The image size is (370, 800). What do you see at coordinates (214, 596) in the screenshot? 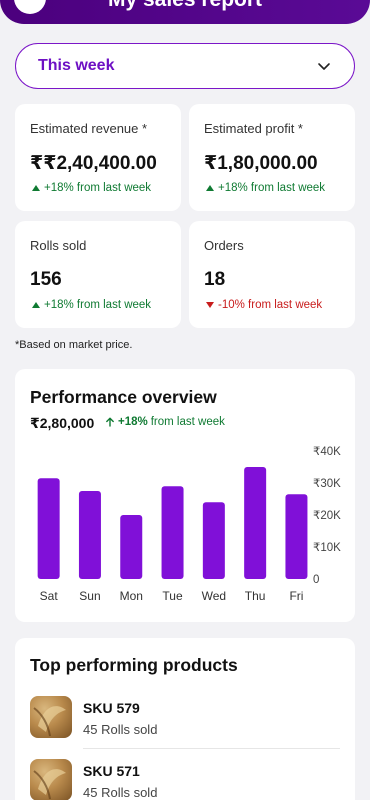
I see `x-tick-label: Wed` at bounding box center [214, 596].